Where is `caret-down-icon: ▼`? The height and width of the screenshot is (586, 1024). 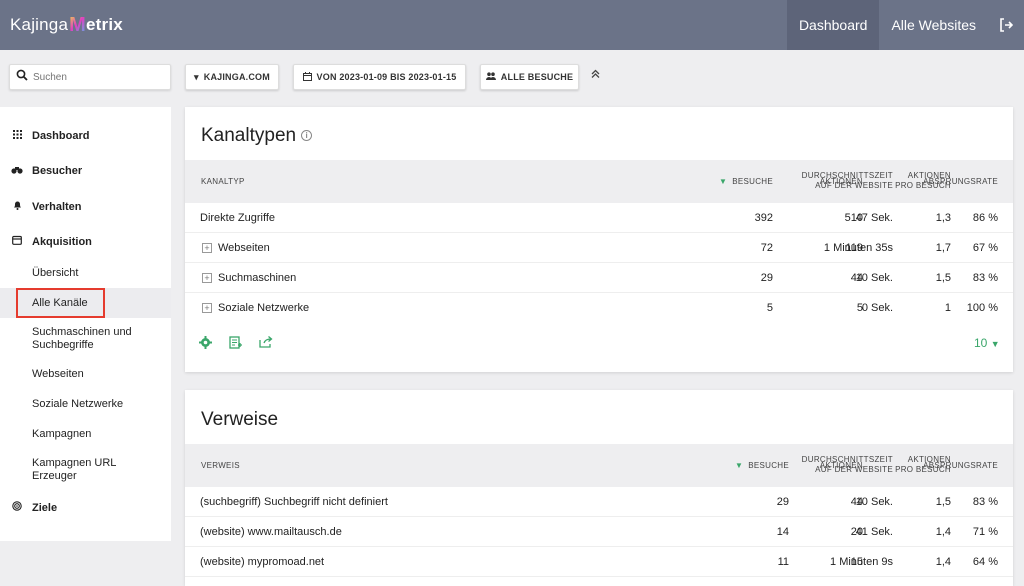
caret-down-icon: ▼ is located at coordinates (995, 344).